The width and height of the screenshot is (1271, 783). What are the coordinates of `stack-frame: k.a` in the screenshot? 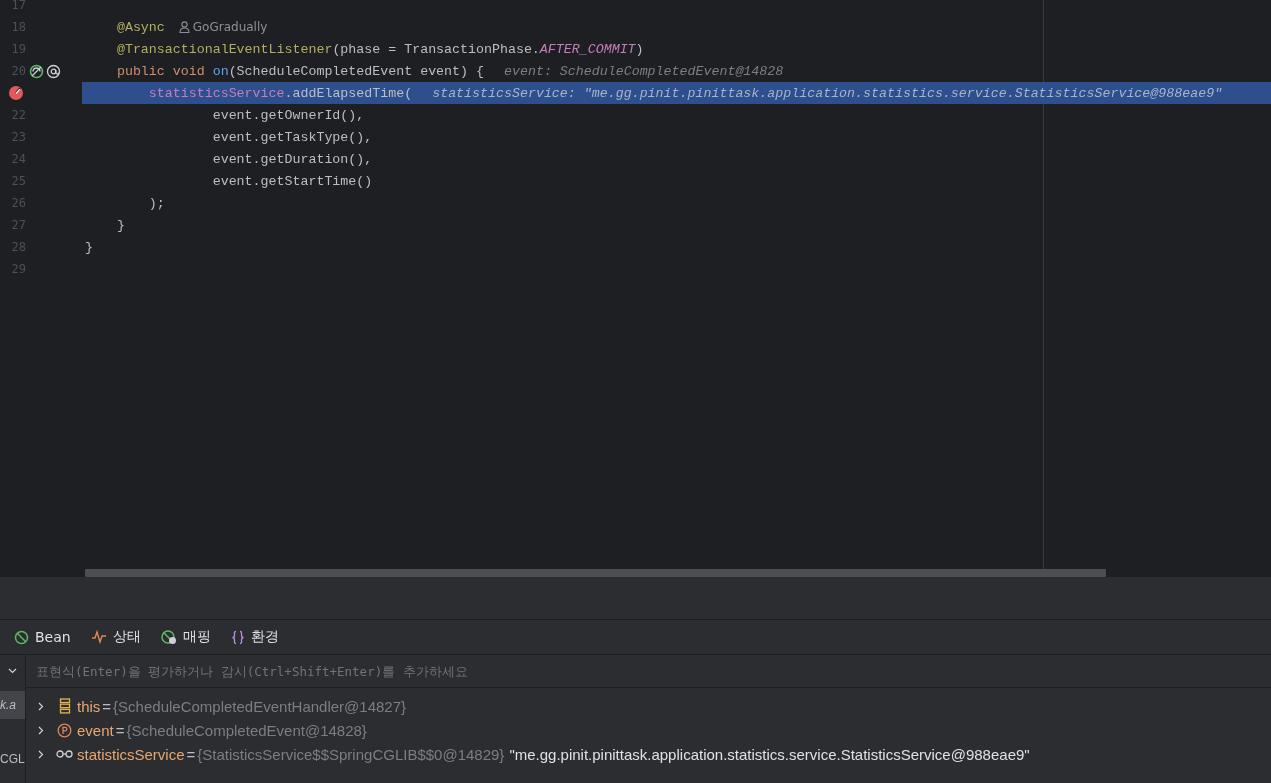 It's located at (12, 705).